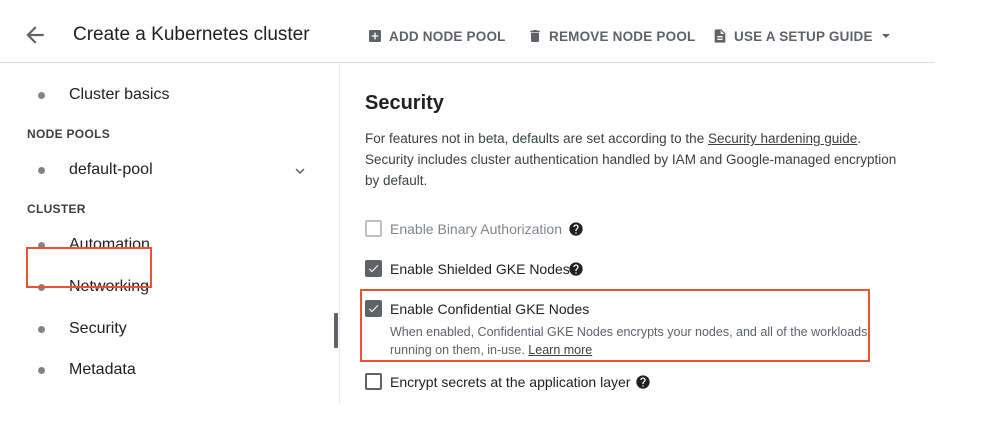 The height and width of the screenshot is (439, 1000). I want to click on encrypt-secrets-checkbox, so click(373, 381).